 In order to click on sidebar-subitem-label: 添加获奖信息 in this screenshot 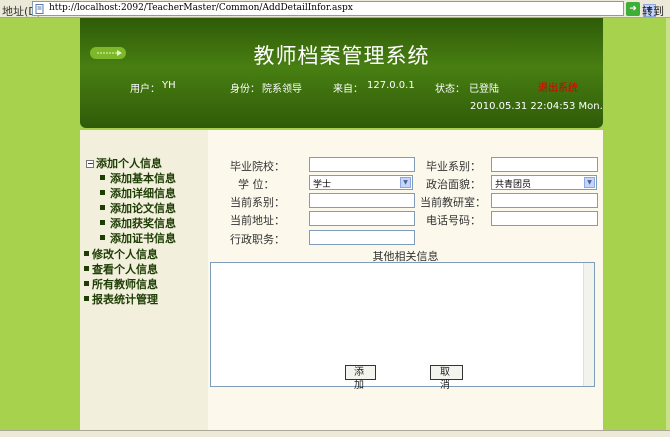, I will do `click(143, 223)`.